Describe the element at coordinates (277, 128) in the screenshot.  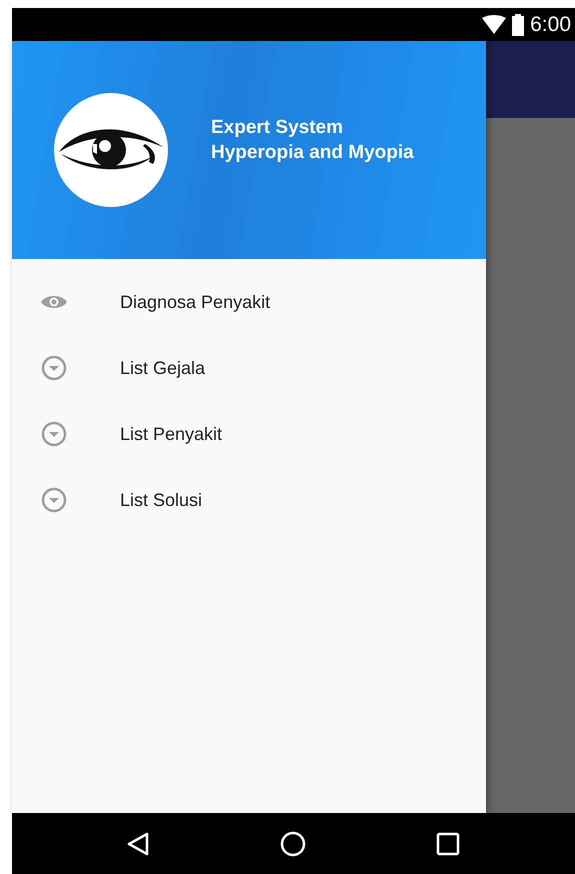
I see `app-title: Expert System` at that location.